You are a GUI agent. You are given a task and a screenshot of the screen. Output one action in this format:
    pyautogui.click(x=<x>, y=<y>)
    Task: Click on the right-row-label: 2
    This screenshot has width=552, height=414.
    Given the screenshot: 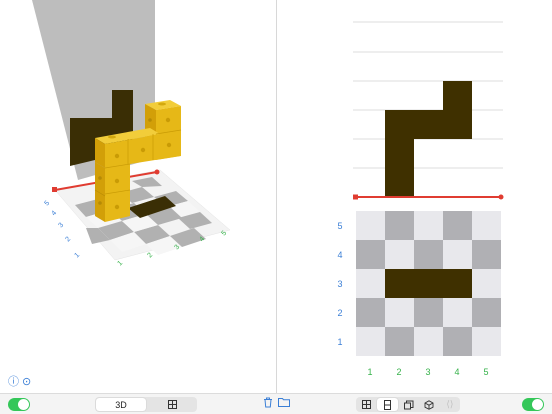 What is the action you would take?
    pyautogui.click(x=339, y=313)
    